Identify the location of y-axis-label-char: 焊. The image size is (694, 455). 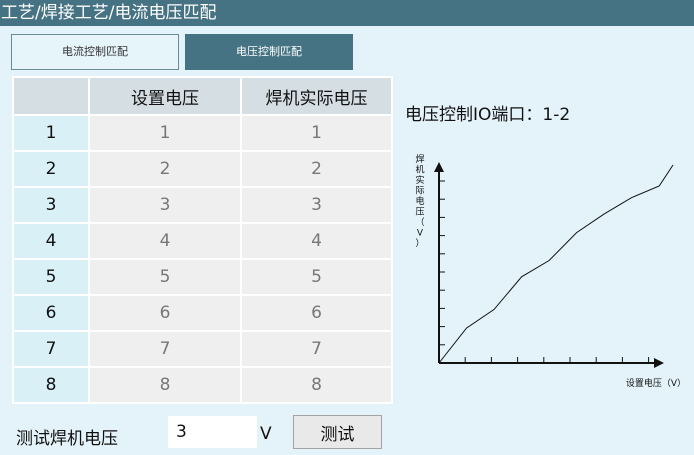
(419, 159).